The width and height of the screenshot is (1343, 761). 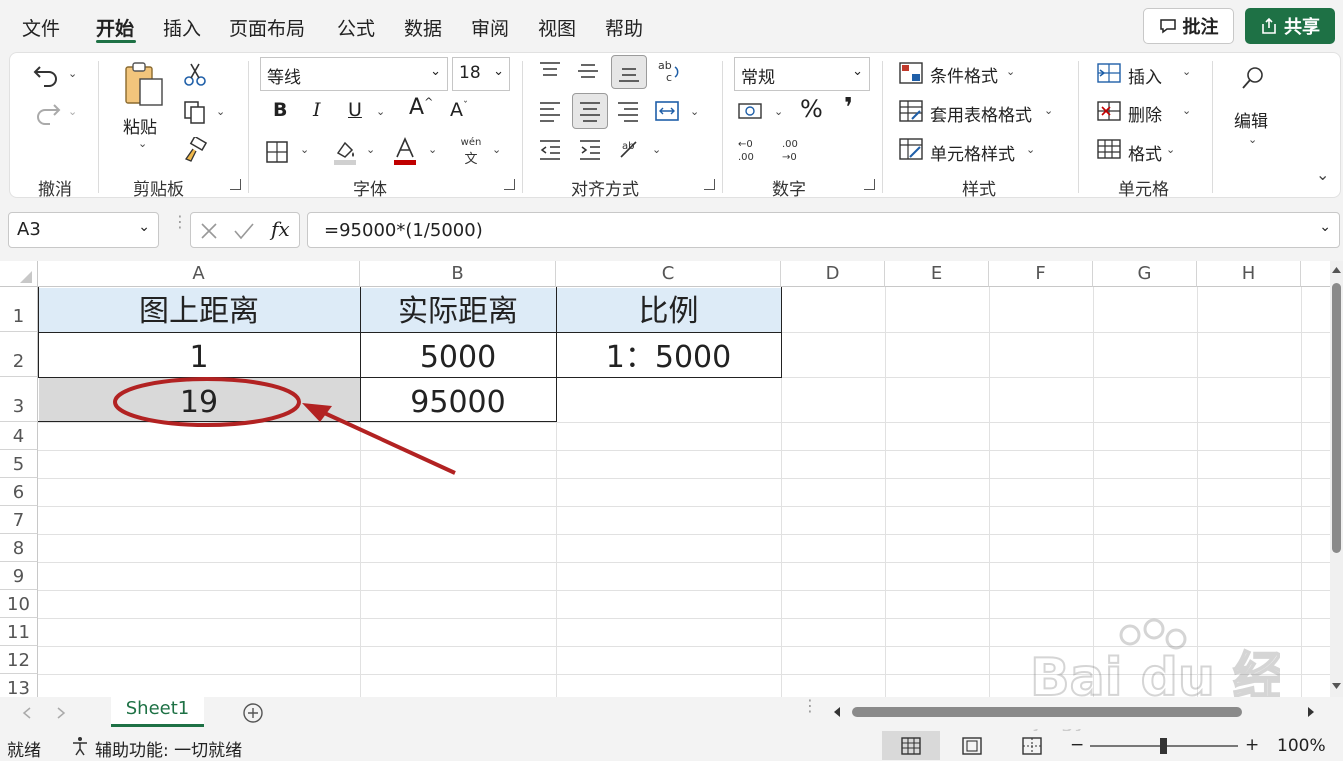 I want to click on column-header-i, so click(x=1315, y=274).